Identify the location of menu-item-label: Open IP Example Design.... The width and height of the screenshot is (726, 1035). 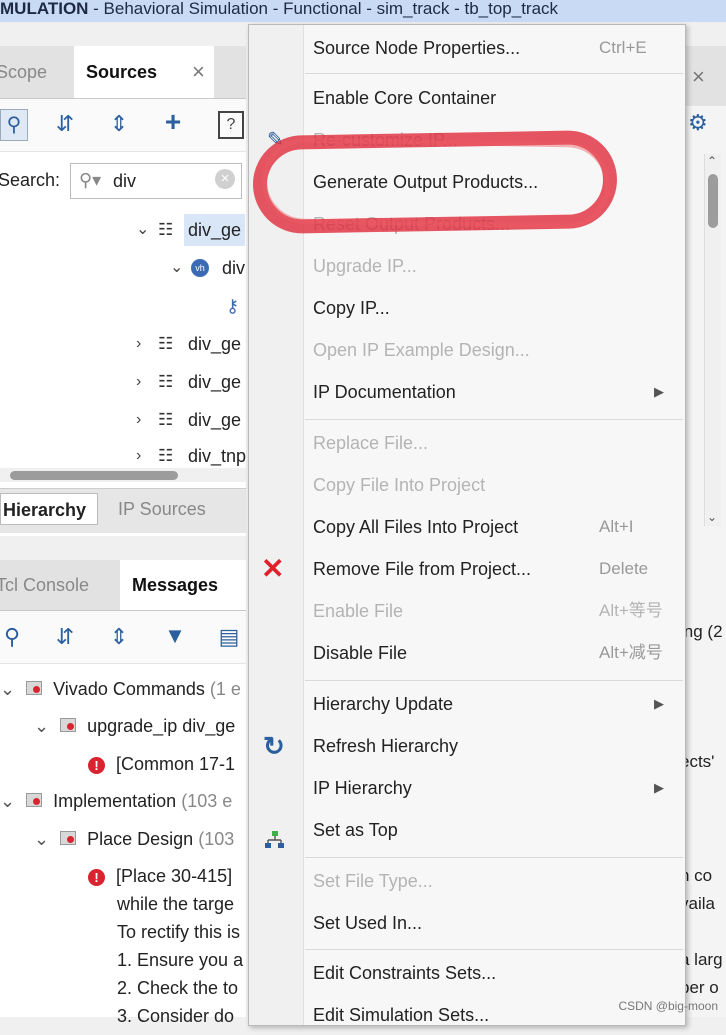
(421, 350).